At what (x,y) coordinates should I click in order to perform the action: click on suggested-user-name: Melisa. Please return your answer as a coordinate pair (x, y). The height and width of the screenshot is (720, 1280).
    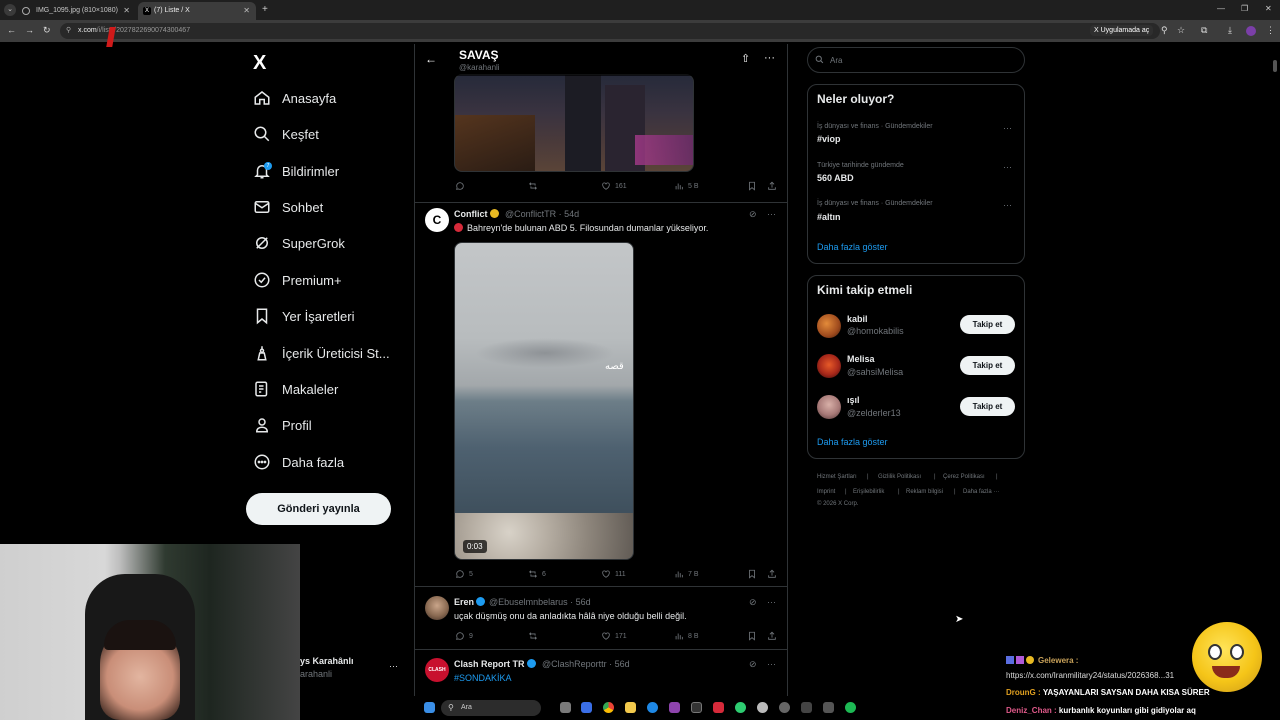
    Looking at the image, I should click on (861, 359).